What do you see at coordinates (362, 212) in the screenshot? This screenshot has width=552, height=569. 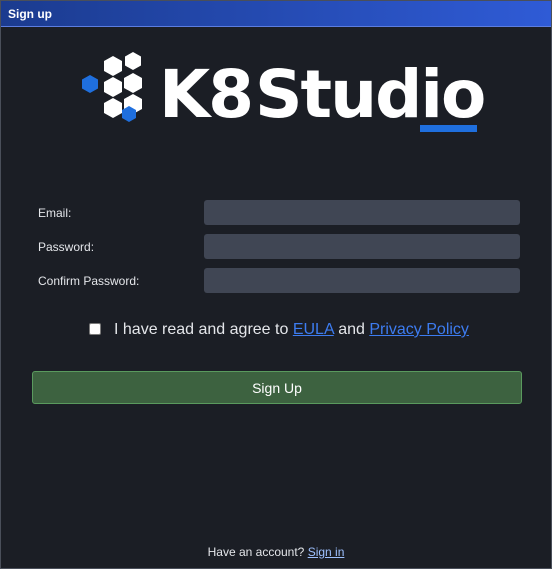 I see `email-field` at bounding box center [362, 212].